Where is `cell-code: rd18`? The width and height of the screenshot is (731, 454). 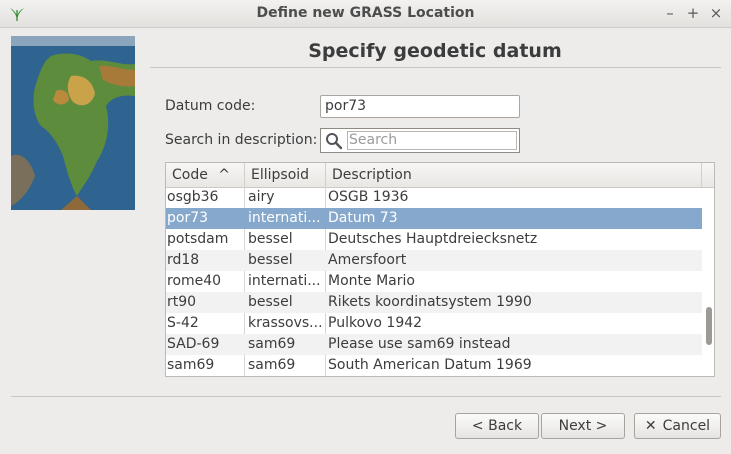
cell-code: rd18 is located at coordinates (183, 260).